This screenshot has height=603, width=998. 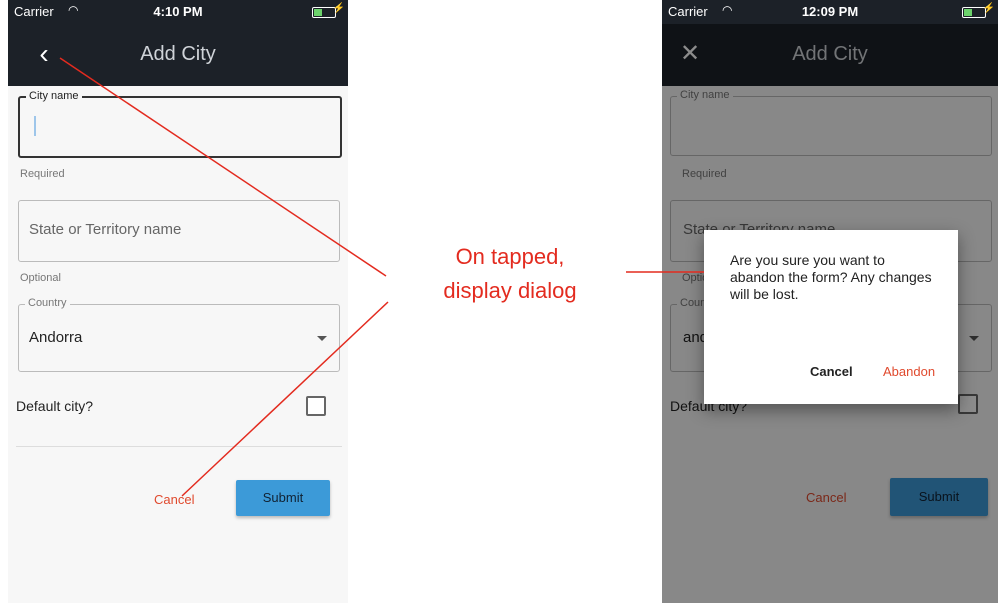 I want to click on status-bar: Carrier ◠ 12:09 PM ⚡, so click(x=830, y=12).